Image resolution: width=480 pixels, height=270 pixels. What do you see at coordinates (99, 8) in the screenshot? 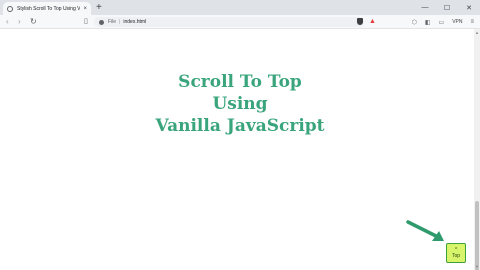
I see `new-tab-button: +` at bounding box center [99, 8].